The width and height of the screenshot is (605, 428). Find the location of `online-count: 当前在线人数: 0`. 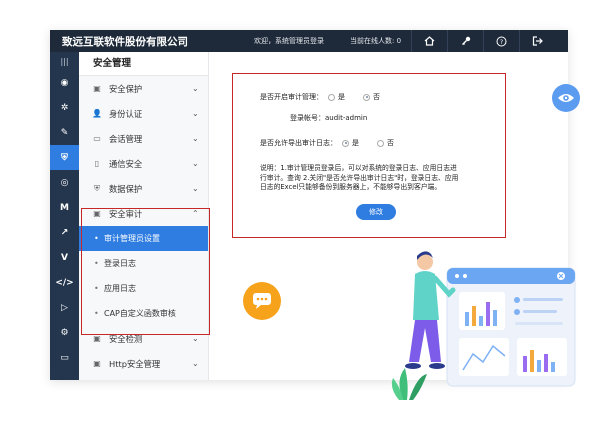

online-count: 当前在线人数: 0 is located at coordinates (376, 41).